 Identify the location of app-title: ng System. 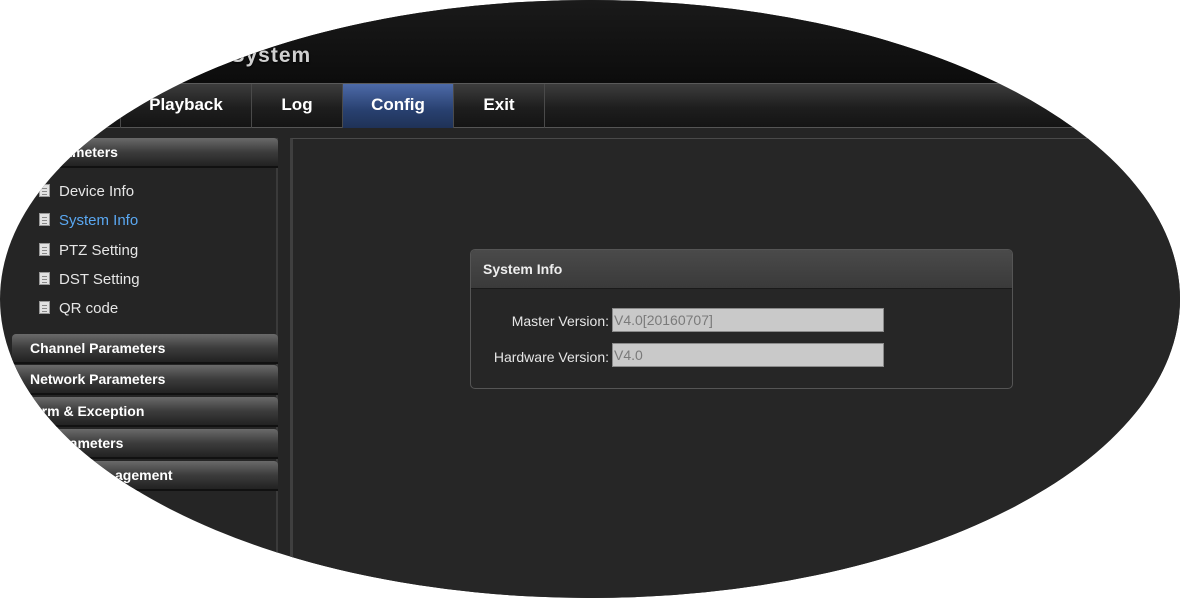
(254, 55).